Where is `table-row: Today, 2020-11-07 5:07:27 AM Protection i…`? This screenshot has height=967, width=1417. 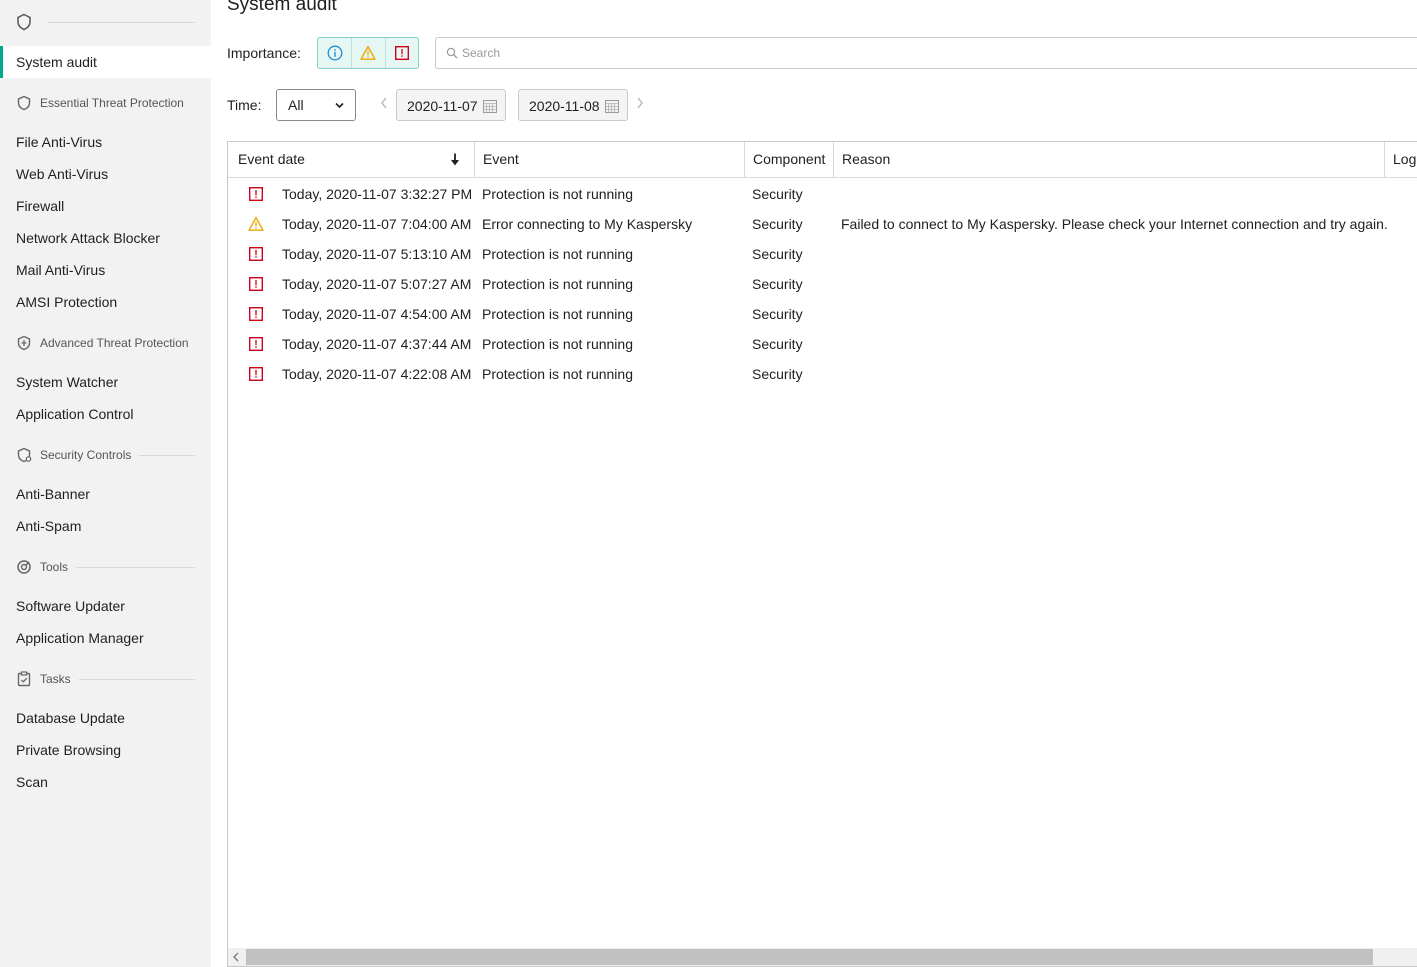
table-row: Today, 2020-11-07 5:07:27 AM Protection i… is located at coordinates (822, 284).